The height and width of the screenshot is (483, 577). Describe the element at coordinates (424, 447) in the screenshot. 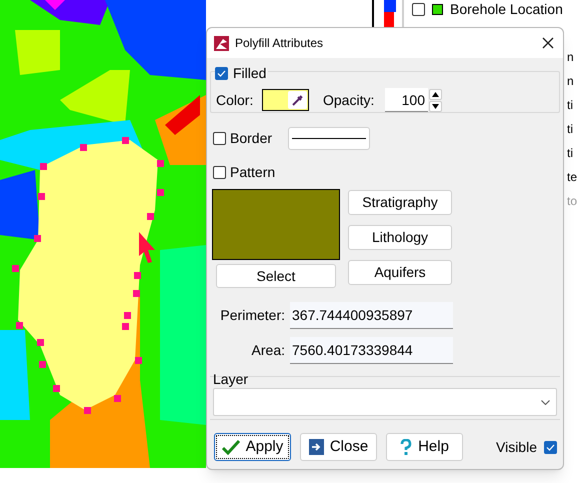

I see `help-button: Help` at that location.